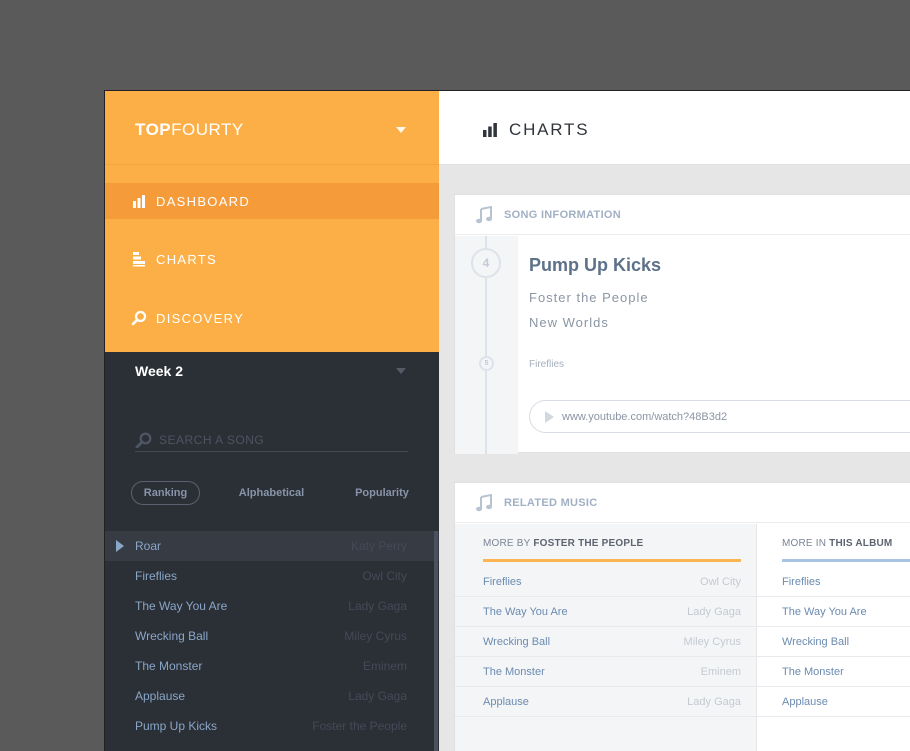 This screenshot has height=751, width=910. Describe the element at coordinates (846, 550) in the screenshot. I see `more-in-album-header: MORE IN THIS ALBUM` at that location.